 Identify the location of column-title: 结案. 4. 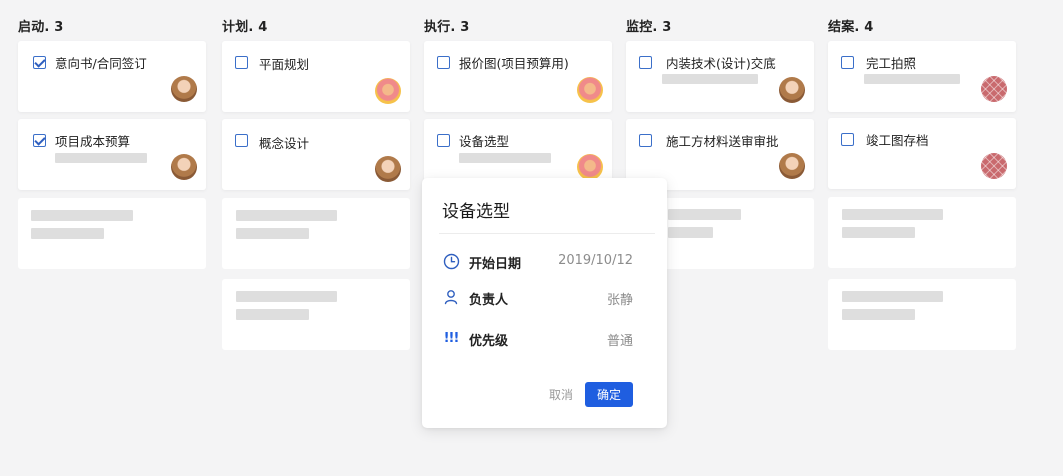
(851, 27).